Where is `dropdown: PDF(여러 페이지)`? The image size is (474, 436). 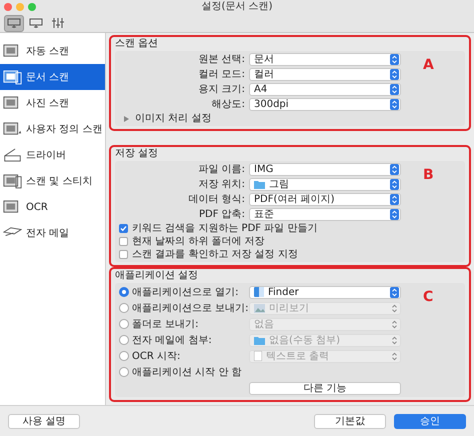
dropdown: PDF(여러 페이지) is located at coordinates (325, 199).